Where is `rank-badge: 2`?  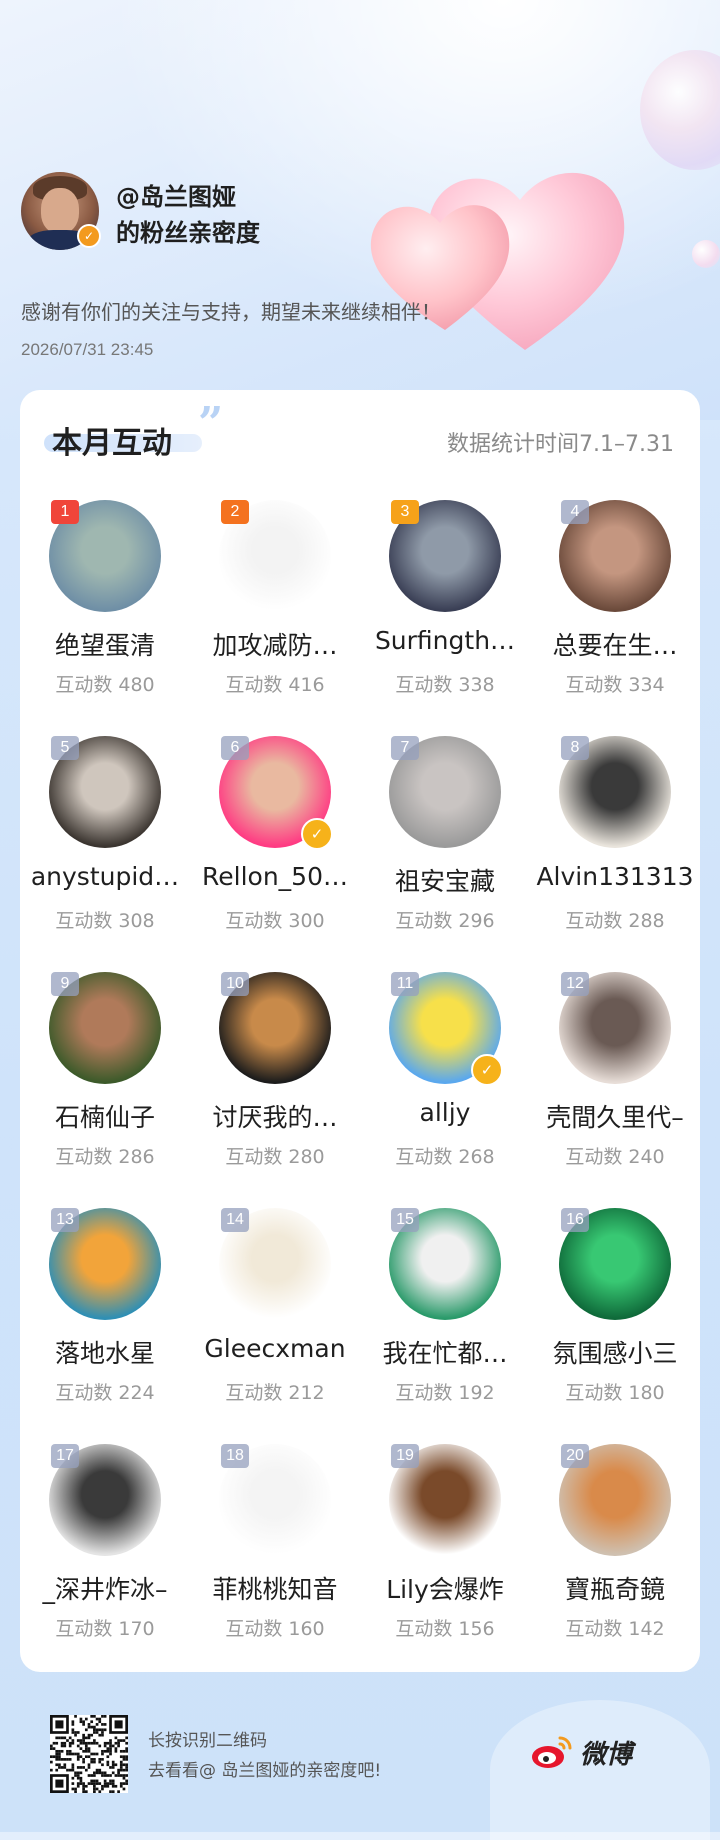
rank-badge: 2 is located at coordinates (235, 512).